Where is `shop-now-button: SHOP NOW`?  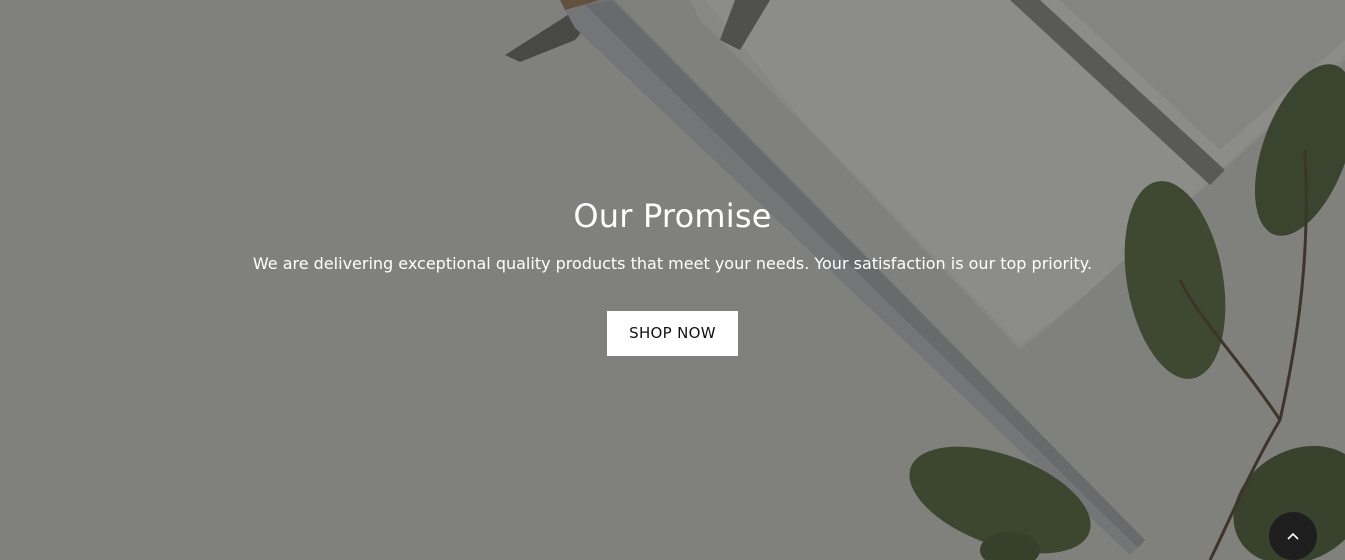 shop-now-button: SHOP NOW is located at coordinates (672, 333).